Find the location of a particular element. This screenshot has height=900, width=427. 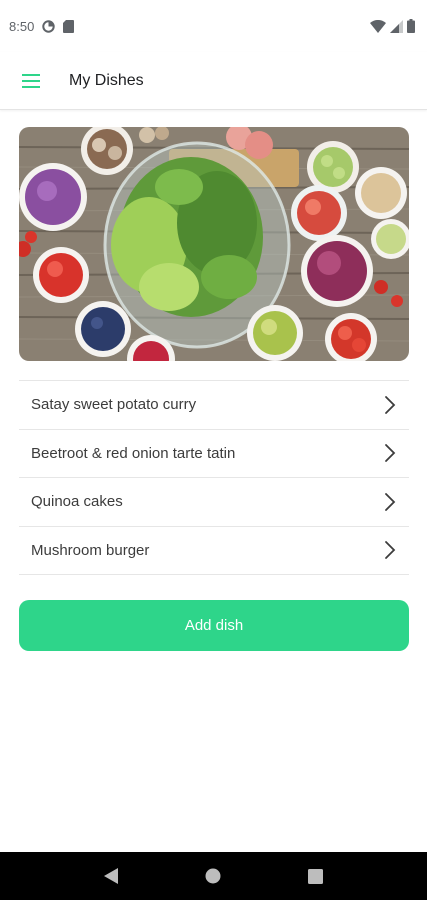

nav-back-button is located at coordinates (111, 876).